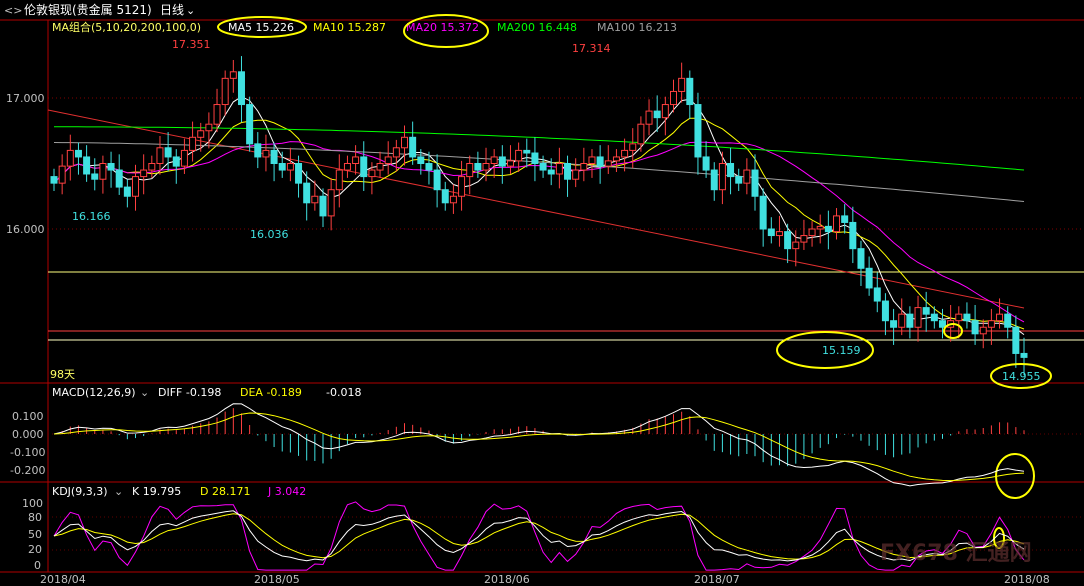 The width and height of the screenshot is (1084, 586). Describe the element at coordinates (28, 434) in the screenshot. I see `macd-tick-2: 0.000` at that location.